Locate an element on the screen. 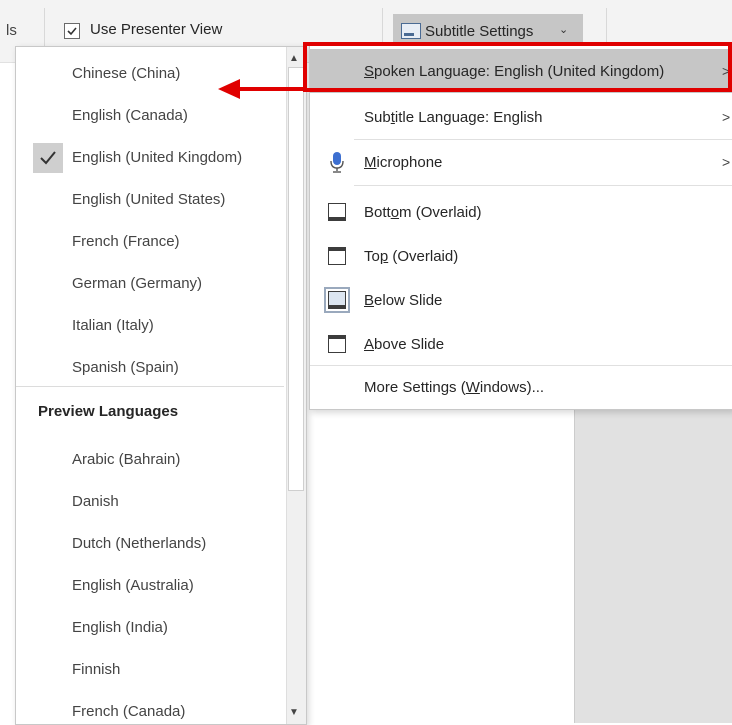 The width and height of the screenshot is (732, 725). language-label: English (Australia) is located at coordinates (133, 585).